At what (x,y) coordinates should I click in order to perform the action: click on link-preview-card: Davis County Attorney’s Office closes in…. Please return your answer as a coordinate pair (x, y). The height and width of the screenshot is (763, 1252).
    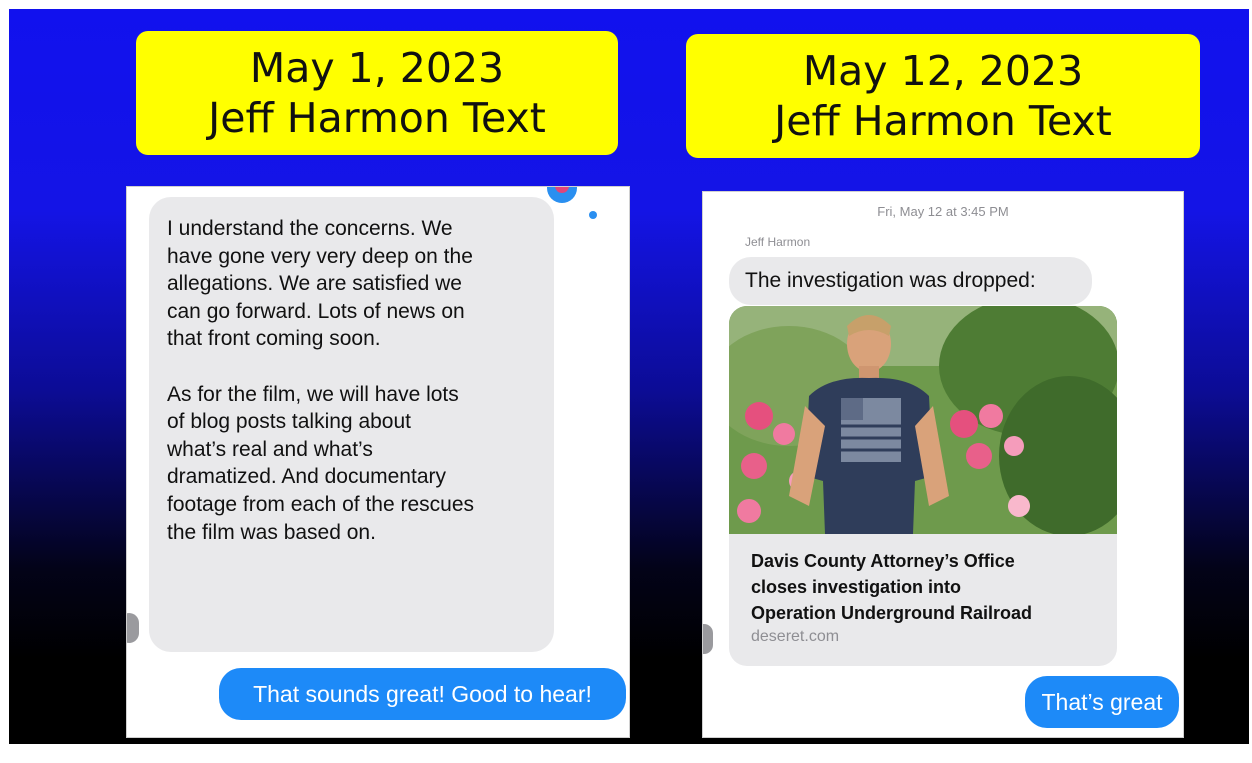
    Looking at the image, I should click on (923, 486).